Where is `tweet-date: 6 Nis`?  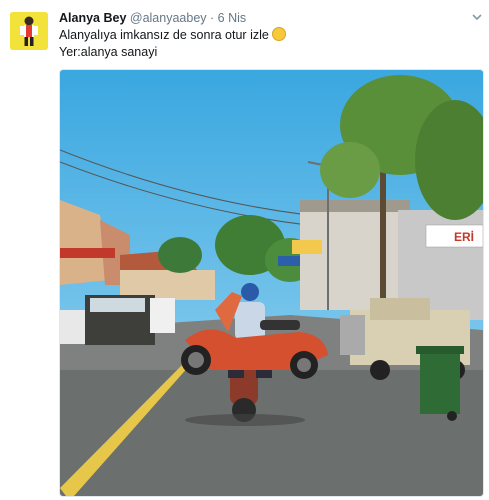
tweet-date: 6 Nis is located at coordinates (232, 18).